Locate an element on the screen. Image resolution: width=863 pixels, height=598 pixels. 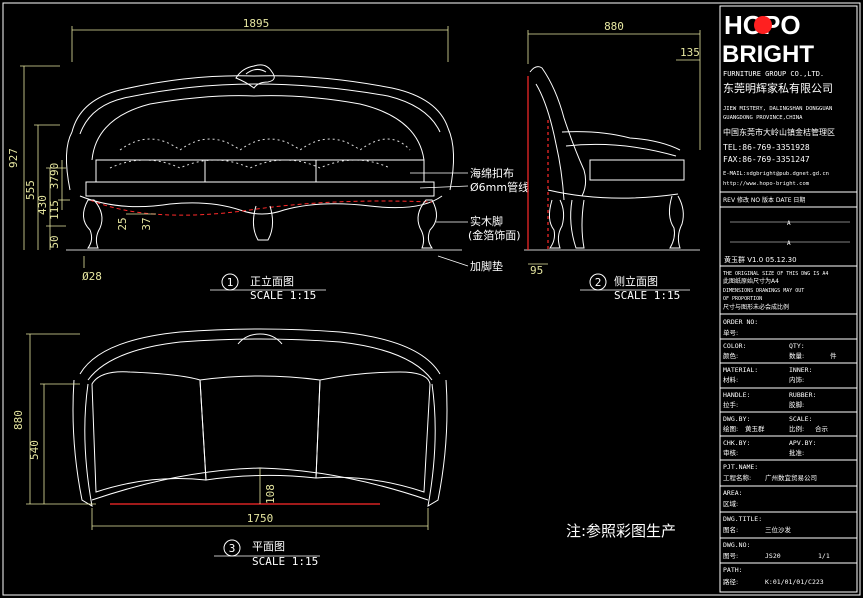
drawing-no-value: JS20 is located at coordinates (773, 556).